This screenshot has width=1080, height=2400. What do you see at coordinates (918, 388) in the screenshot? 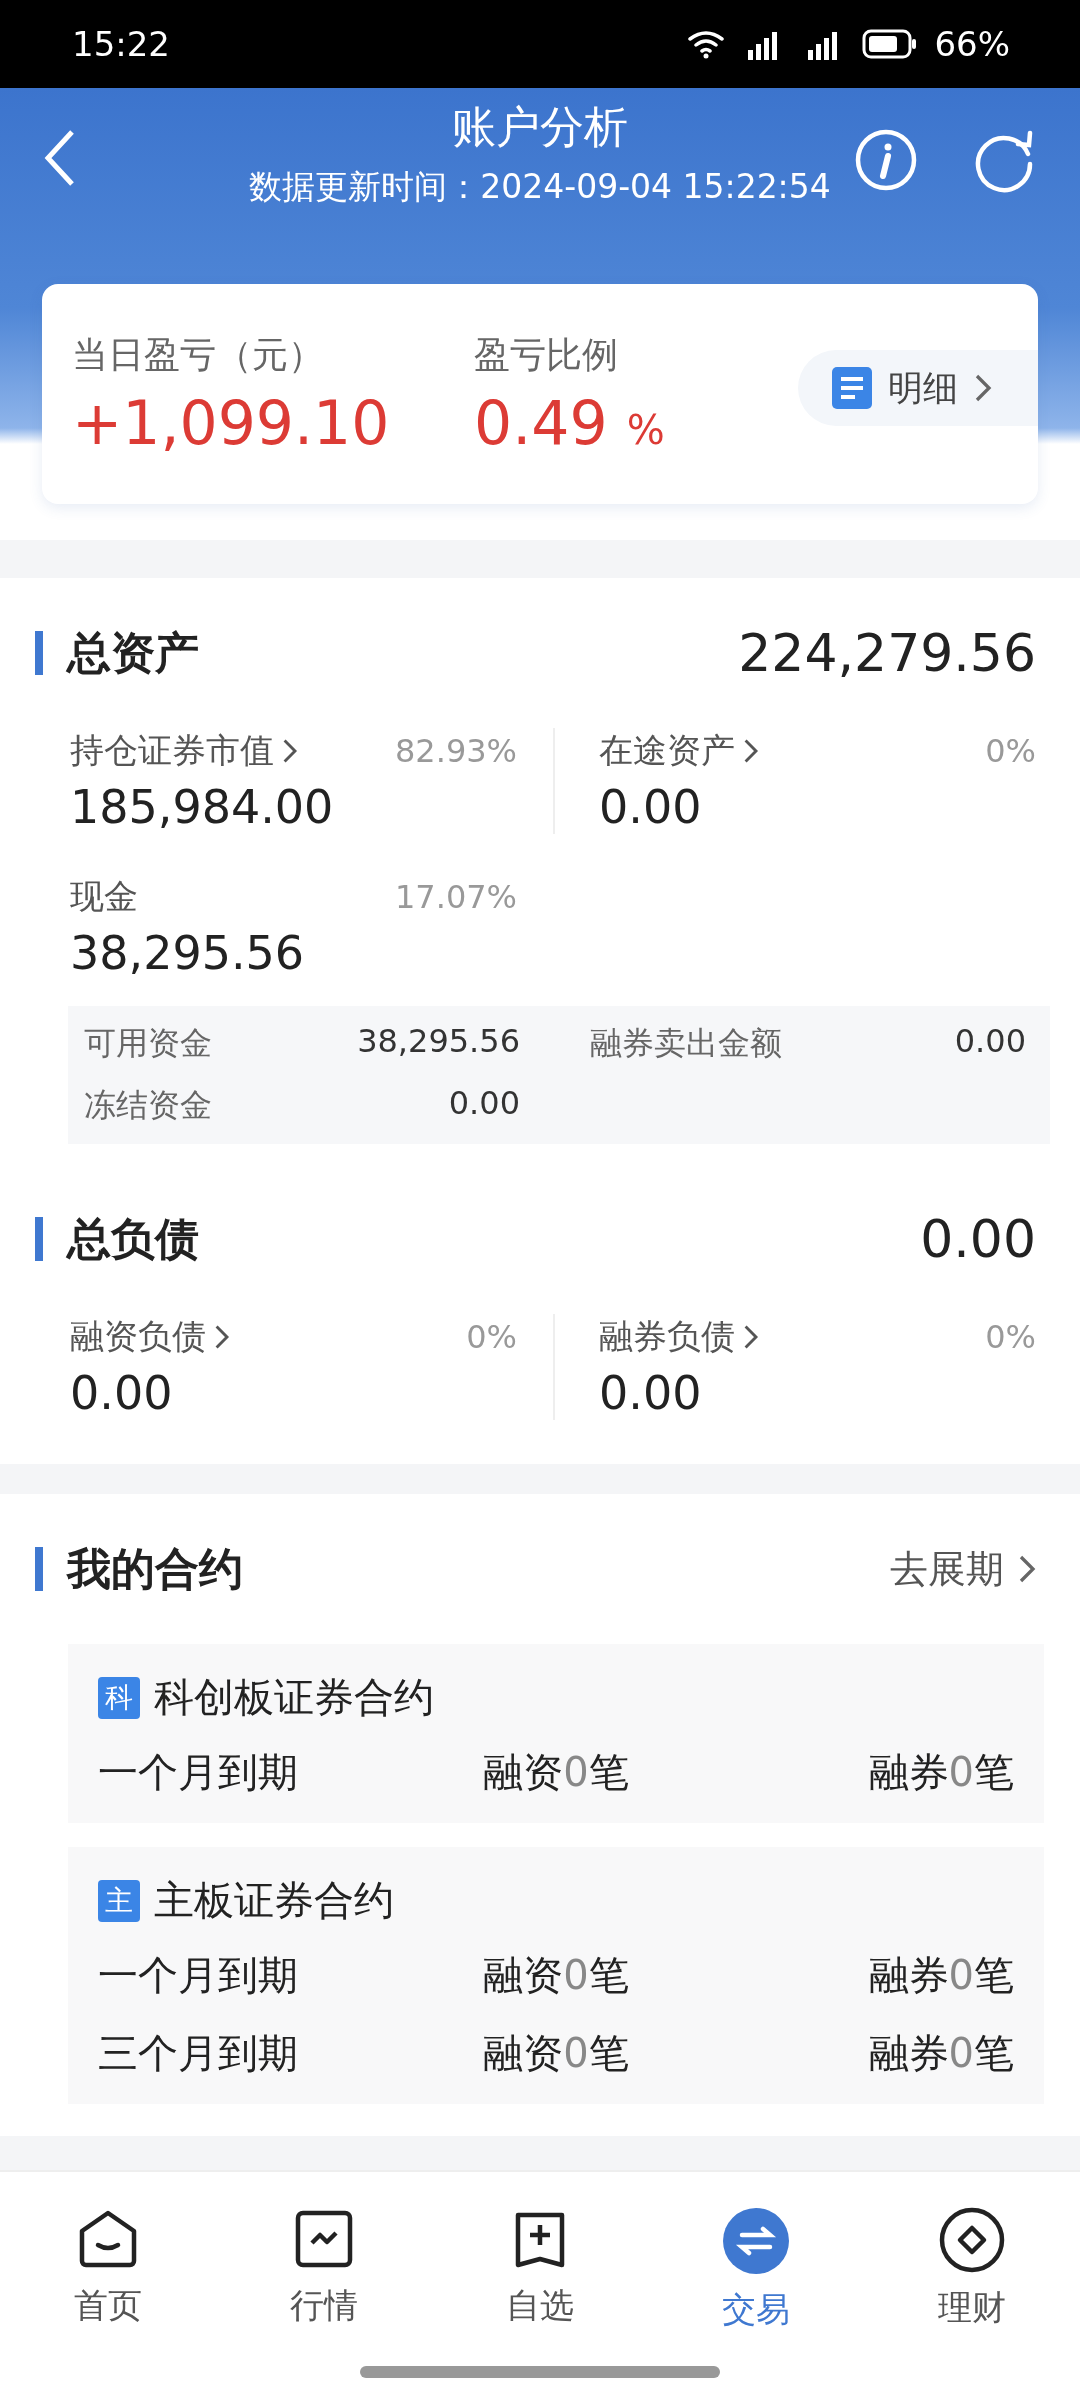
I see `details-button: 明细` at bounding box center [918, 388].